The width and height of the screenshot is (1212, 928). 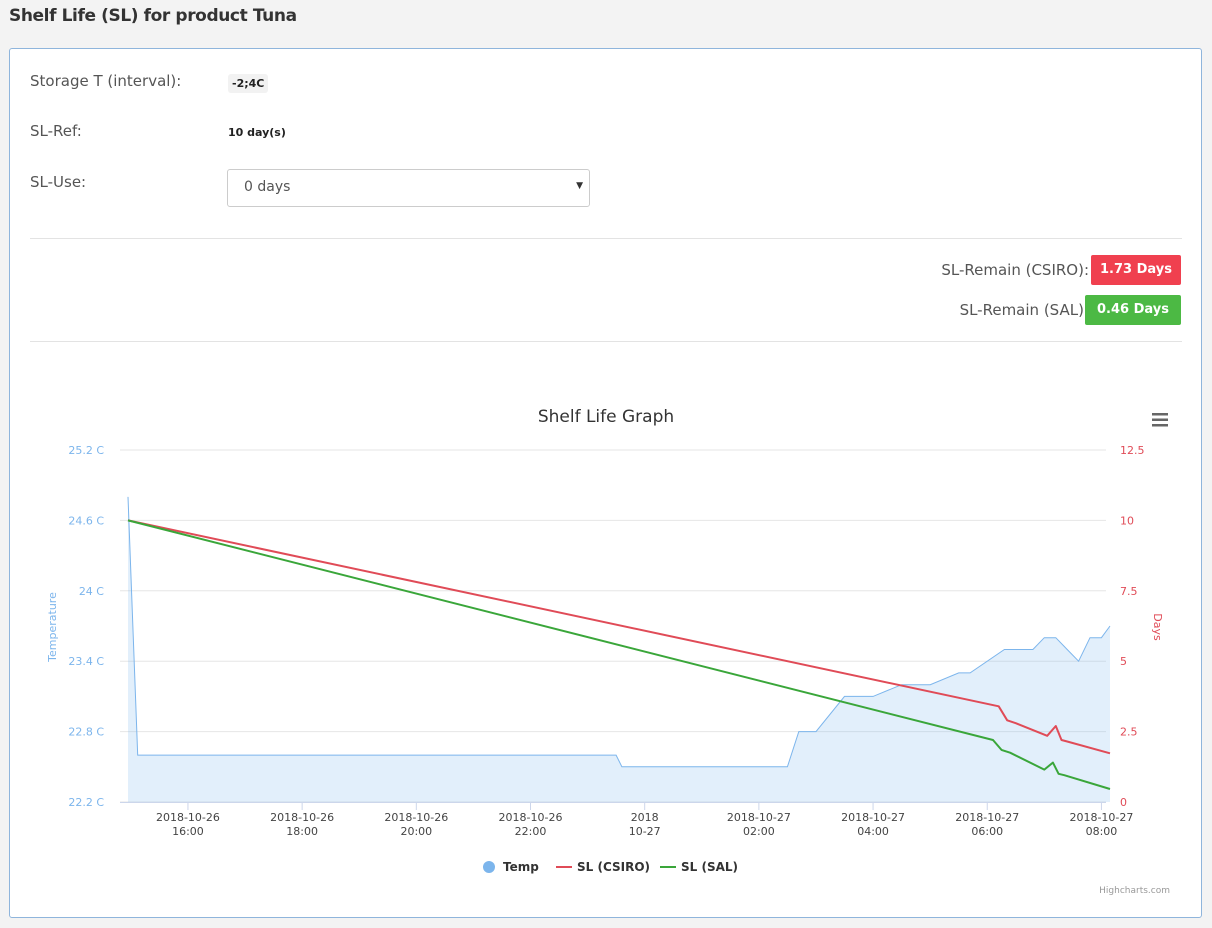 I want to click on hamburger-menu-icon, so click(x=1160, y=420).